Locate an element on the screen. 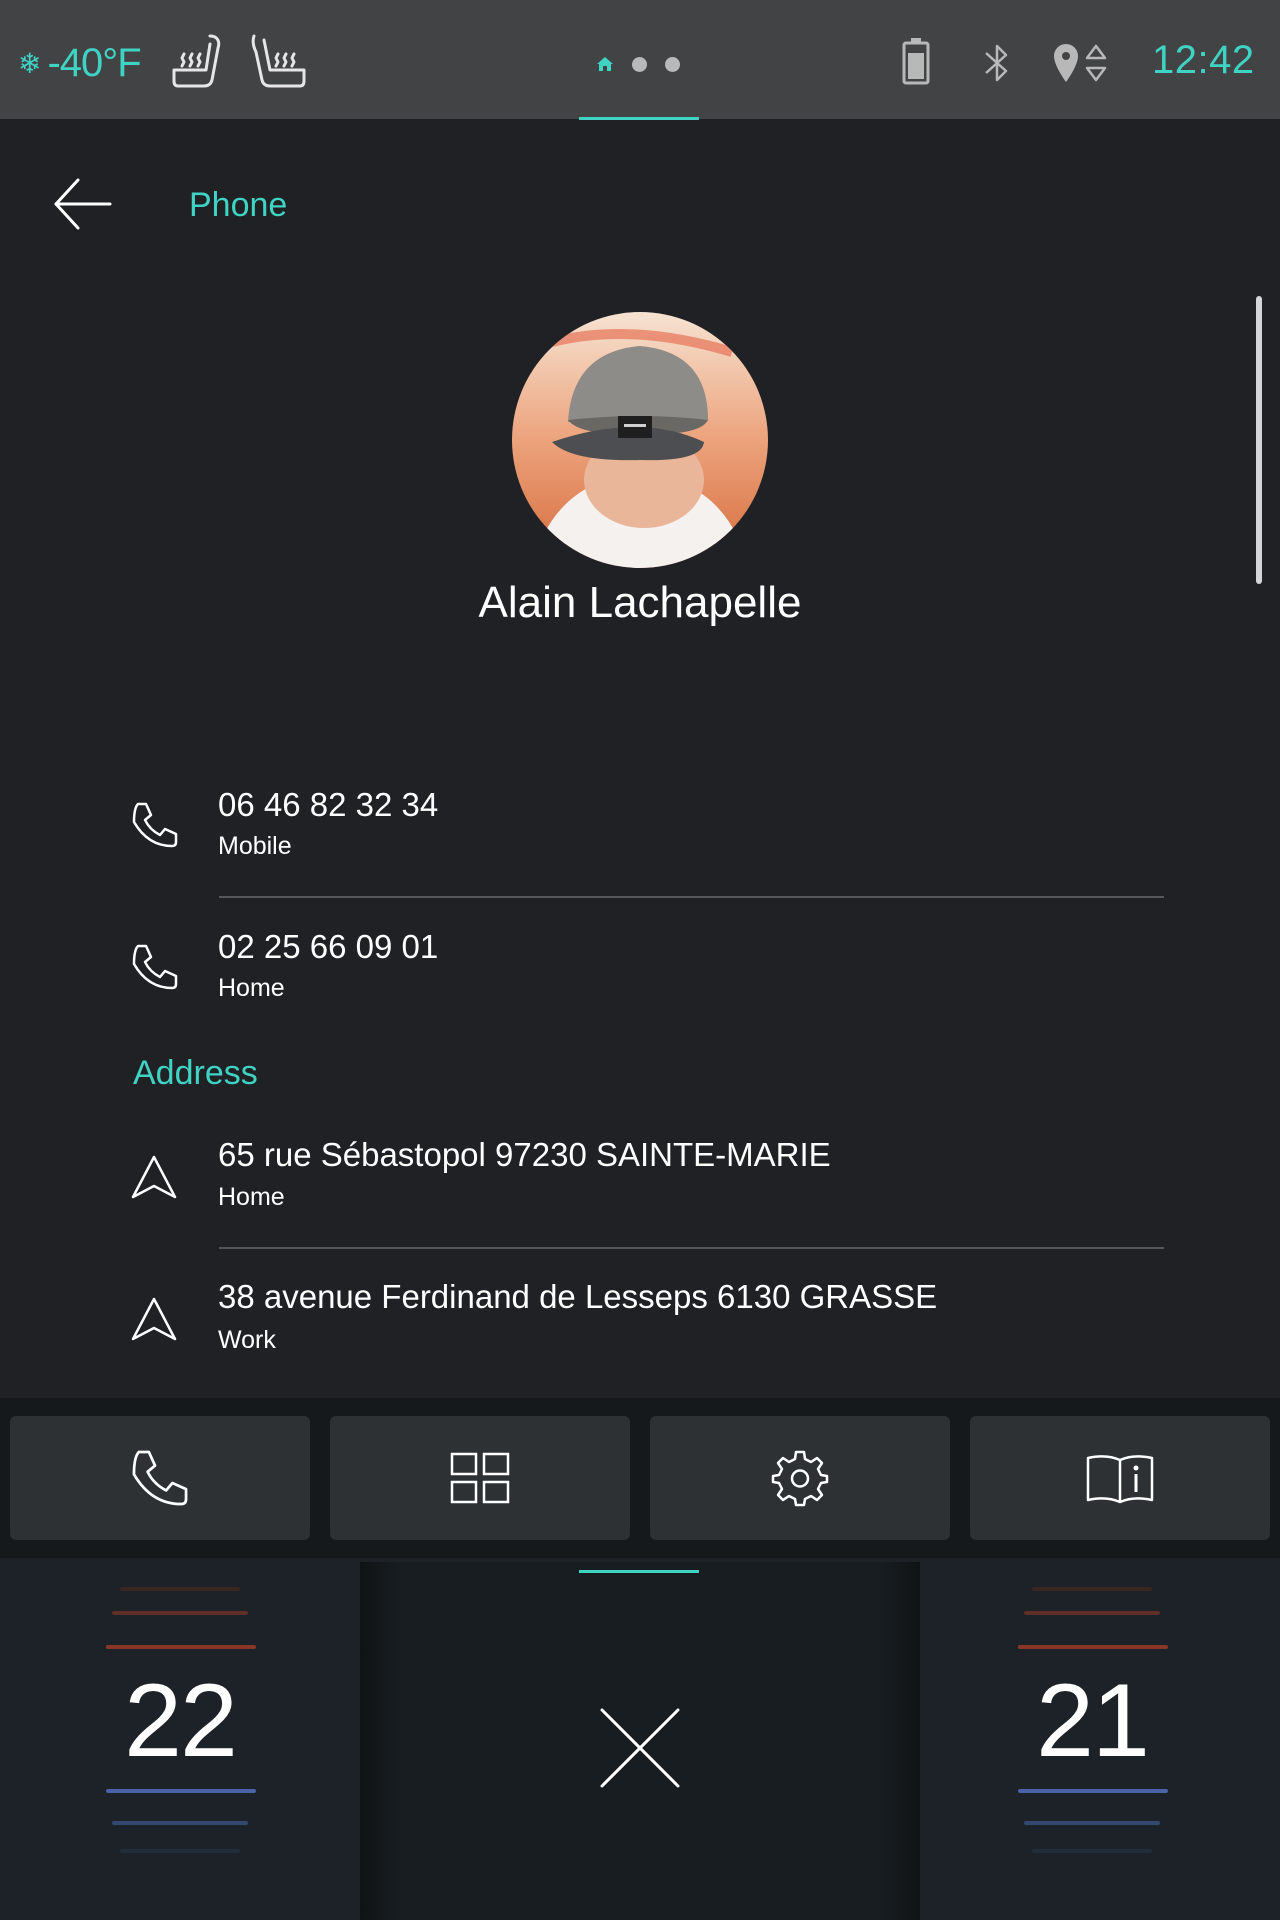 This screenshot has width=1280, height=1920. right-temperature-value: 21 is located at coordinates (1093, 1721).